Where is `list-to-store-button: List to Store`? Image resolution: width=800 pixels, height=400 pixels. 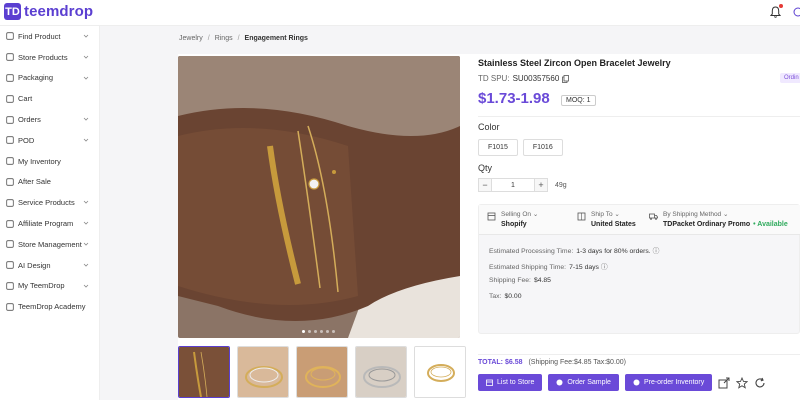 list-to-store-button: List to Store is located at coordinates (510, 382).